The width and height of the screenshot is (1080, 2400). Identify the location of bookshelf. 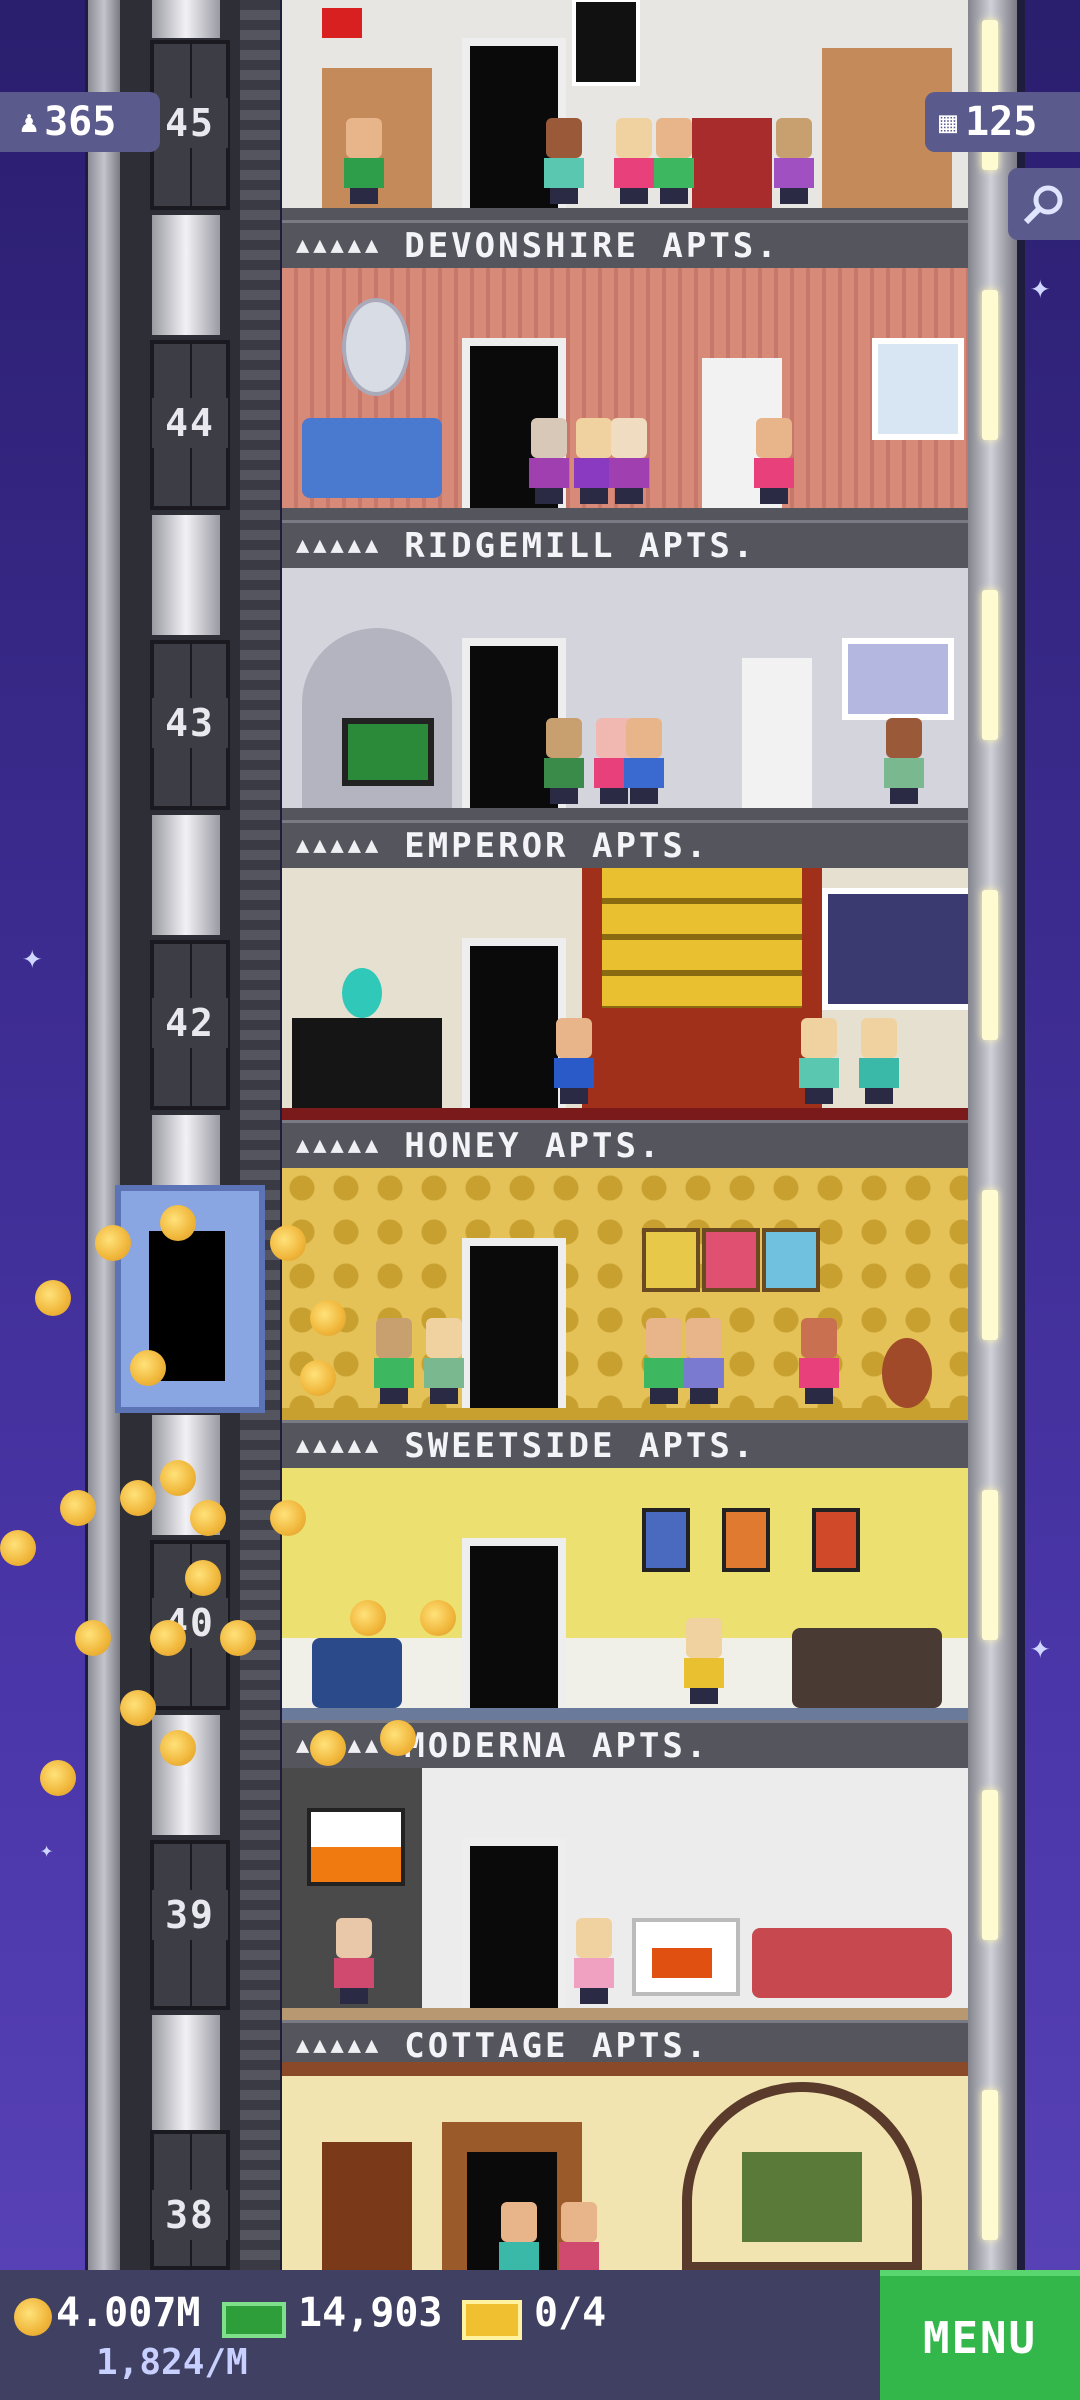
(367, 2206).